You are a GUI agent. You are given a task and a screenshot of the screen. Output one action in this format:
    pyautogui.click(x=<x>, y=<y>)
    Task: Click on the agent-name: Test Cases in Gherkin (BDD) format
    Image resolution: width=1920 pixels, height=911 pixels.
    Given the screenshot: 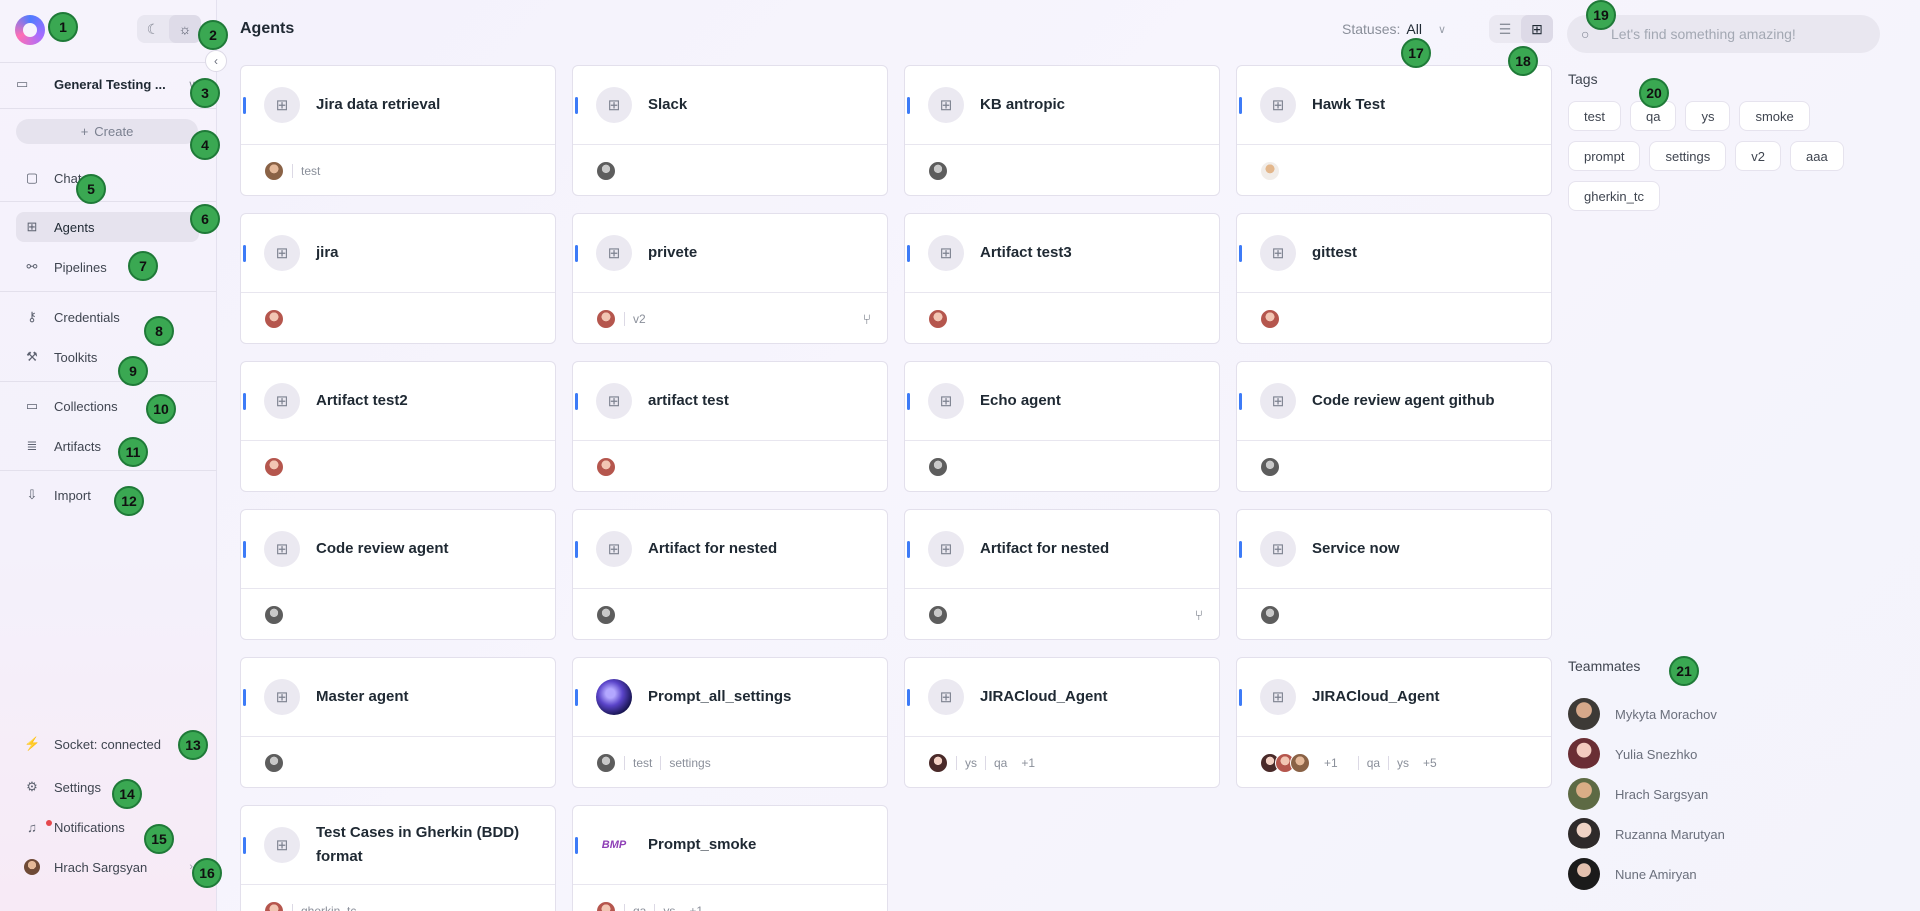 What is the action you would take?
    pyautogui.click(x=418, y=844)
    